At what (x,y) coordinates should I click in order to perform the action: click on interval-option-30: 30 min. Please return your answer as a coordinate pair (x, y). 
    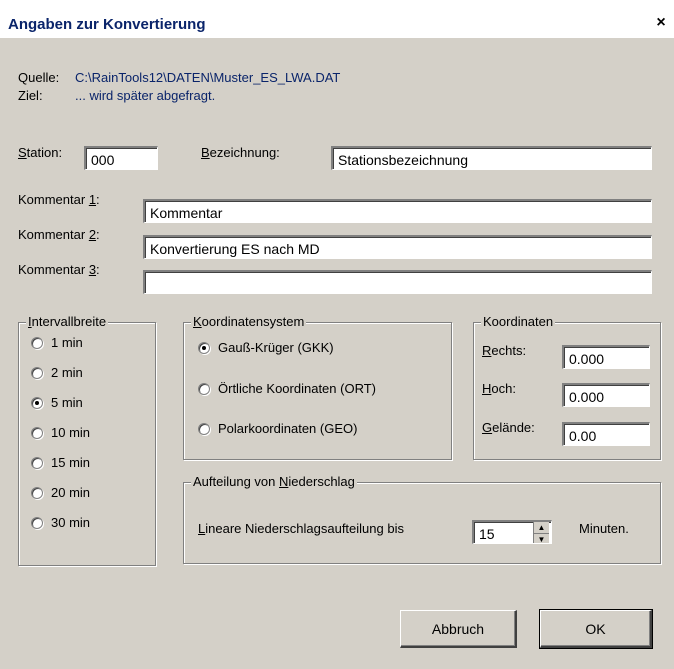
    Looking at the image, I should click on (60, 522).